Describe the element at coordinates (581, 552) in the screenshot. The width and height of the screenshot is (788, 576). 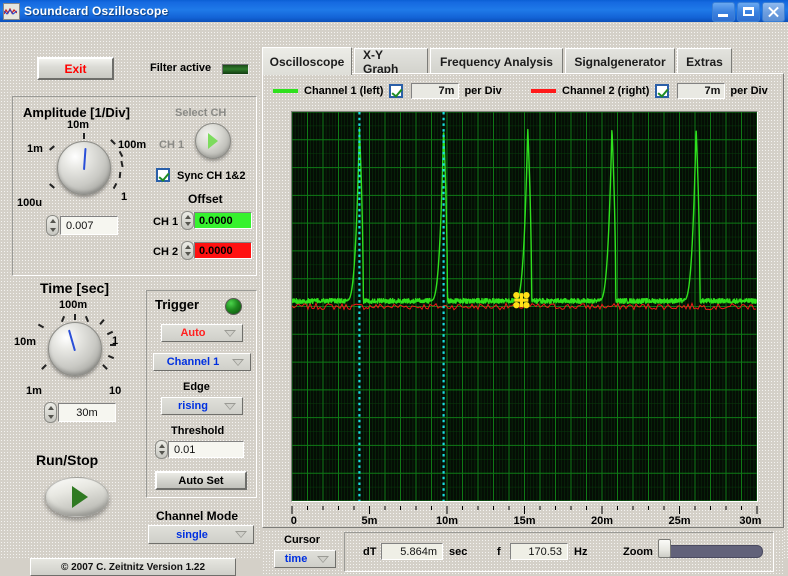
I see `frequency-unit-label: Hz` at that location.